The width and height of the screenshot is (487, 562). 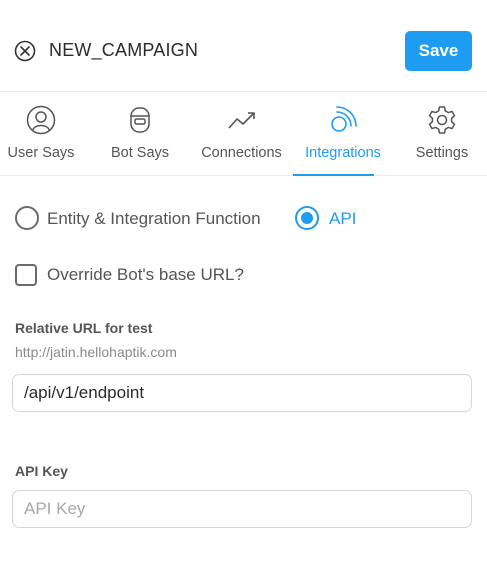 What do you see at coordinates (442, 120) in the screenshot?
I see `gear-icon` at bounding box center [442, 120].